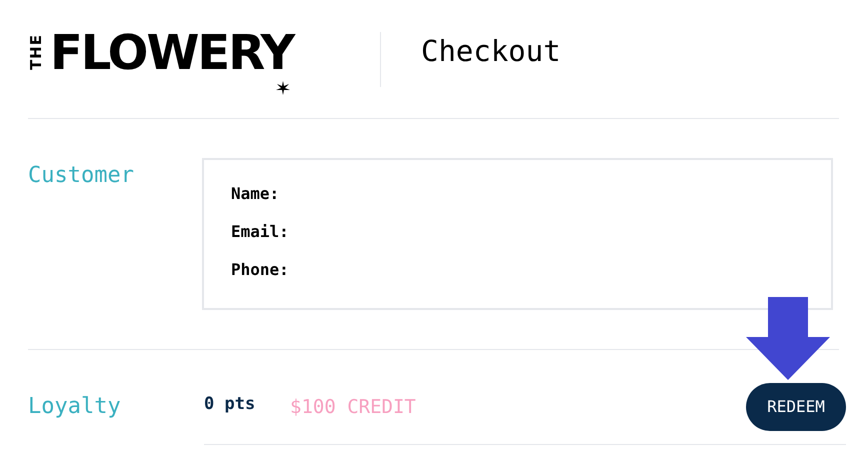 The width and height of the screenshot is (867, 473). I want to click on page-title: Checkout, so click(491, 51).